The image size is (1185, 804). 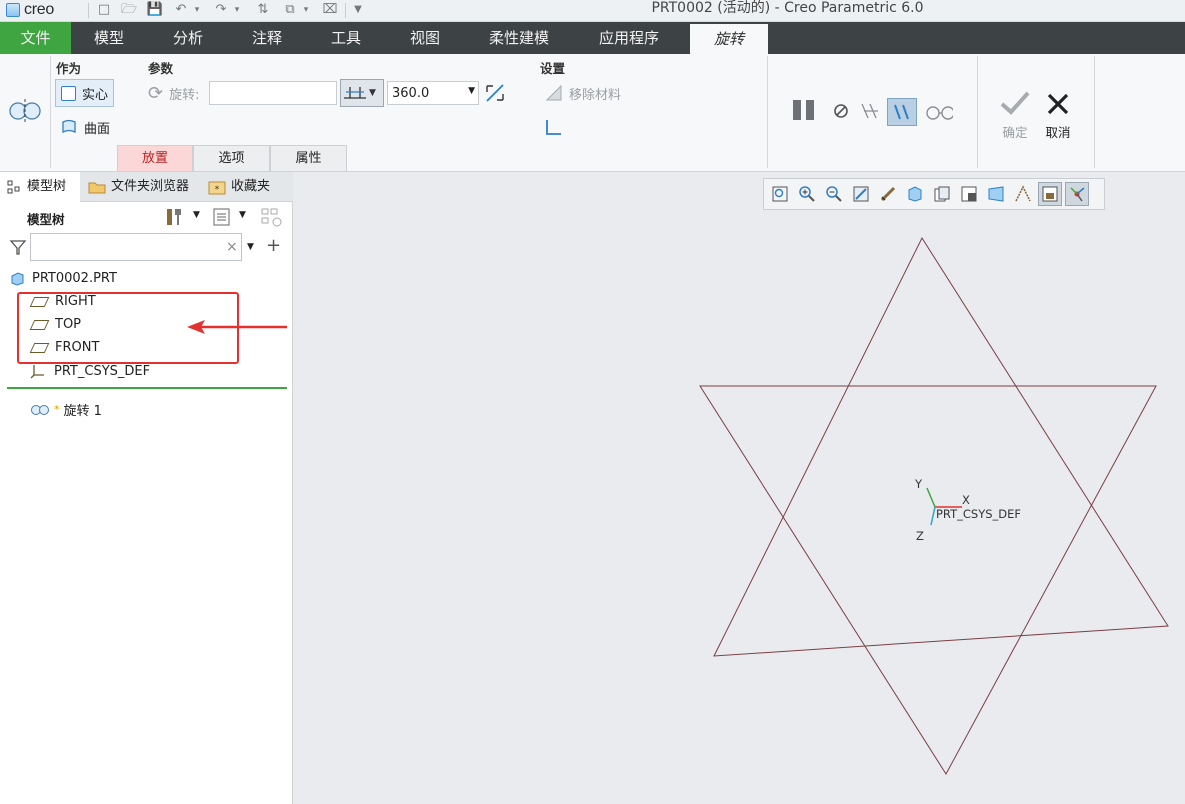 I want to click on variable-angle-icon, so click(x=355, y=93).